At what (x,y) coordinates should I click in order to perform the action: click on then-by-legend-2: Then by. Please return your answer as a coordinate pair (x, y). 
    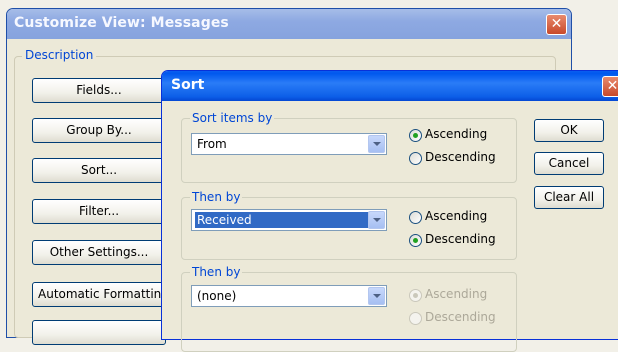
    Looking at the image, I should click on (216, 272).